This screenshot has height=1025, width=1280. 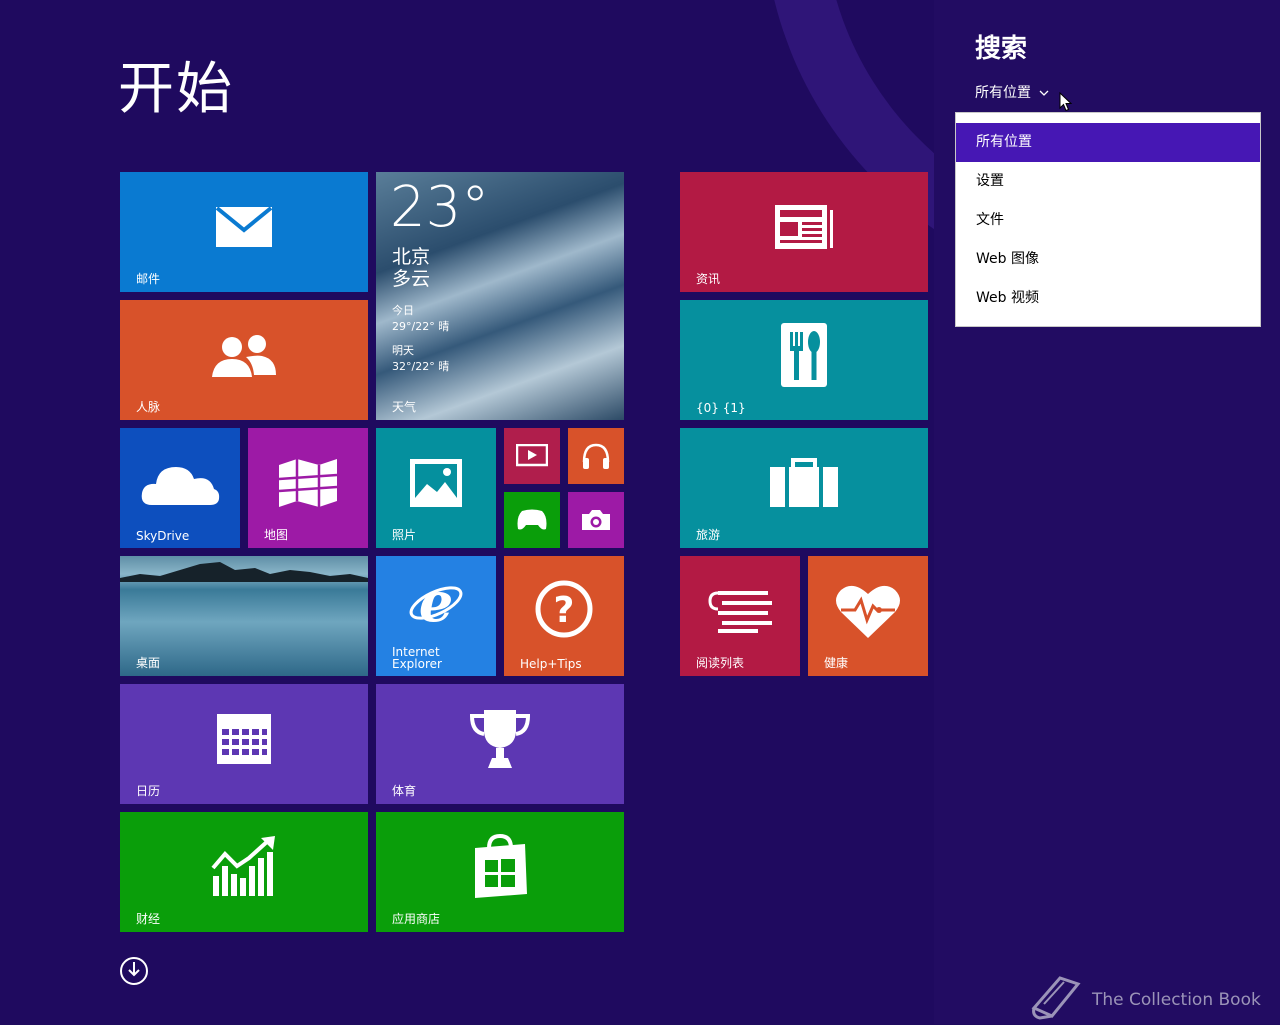 What do you see at coordinates (1044, 92) in the screenshot?
I see `chevron-down-icon` at bounding box center [1044, 92].